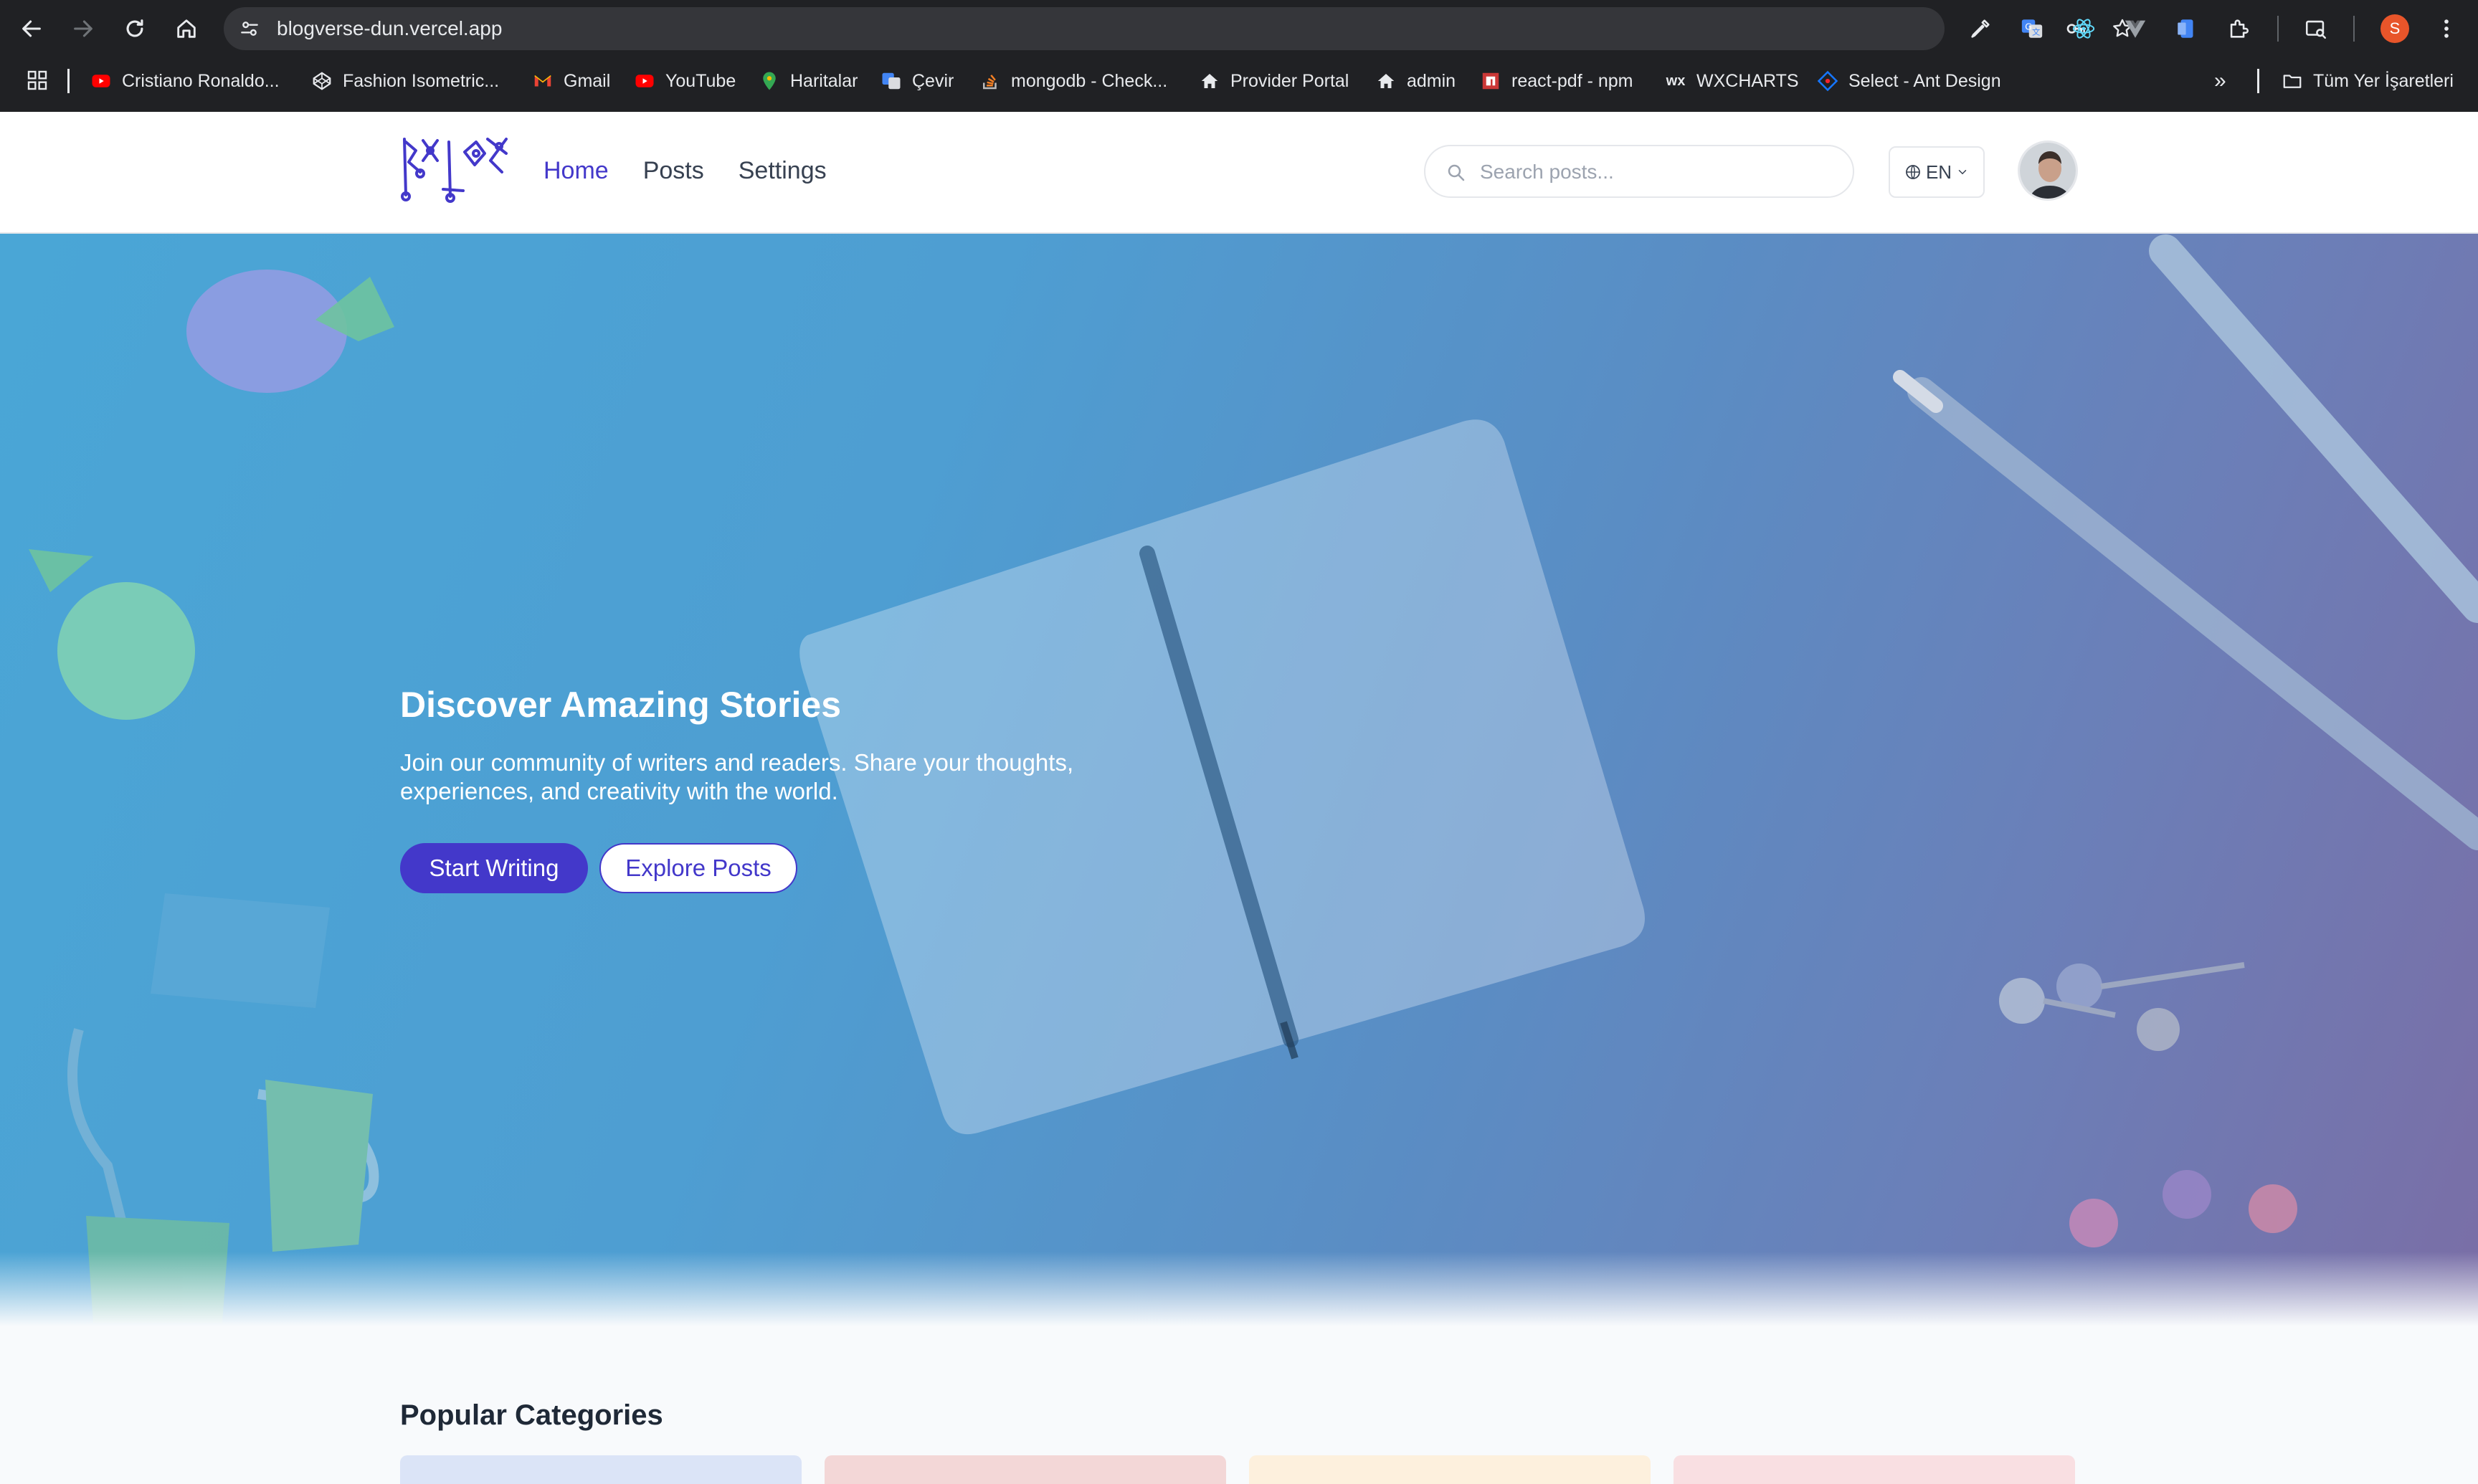 The image size is (2478, 1484). I want to click on nav-home-link: Home, so click(576, 170).